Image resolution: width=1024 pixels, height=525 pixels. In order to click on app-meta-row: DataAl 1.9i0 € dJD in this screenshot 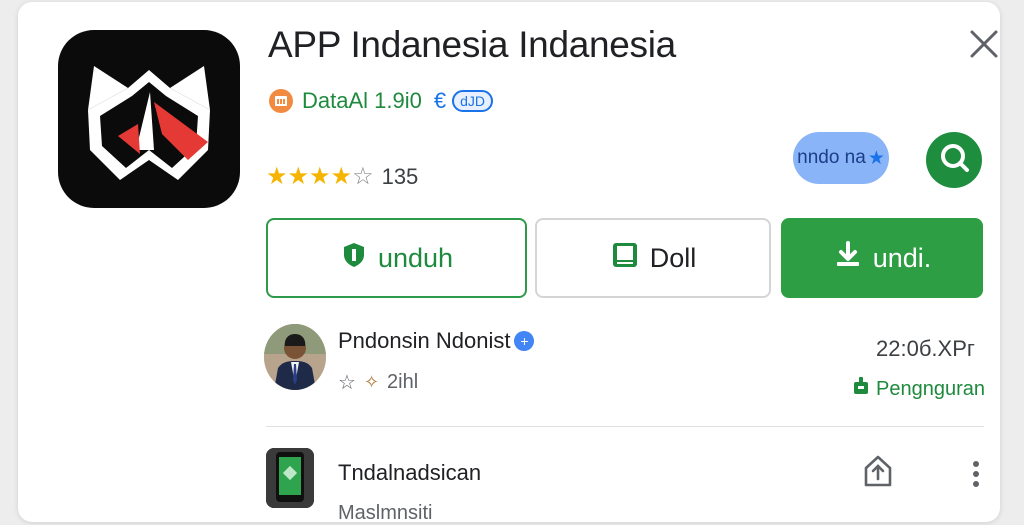, I will do `click(381, 101)`.